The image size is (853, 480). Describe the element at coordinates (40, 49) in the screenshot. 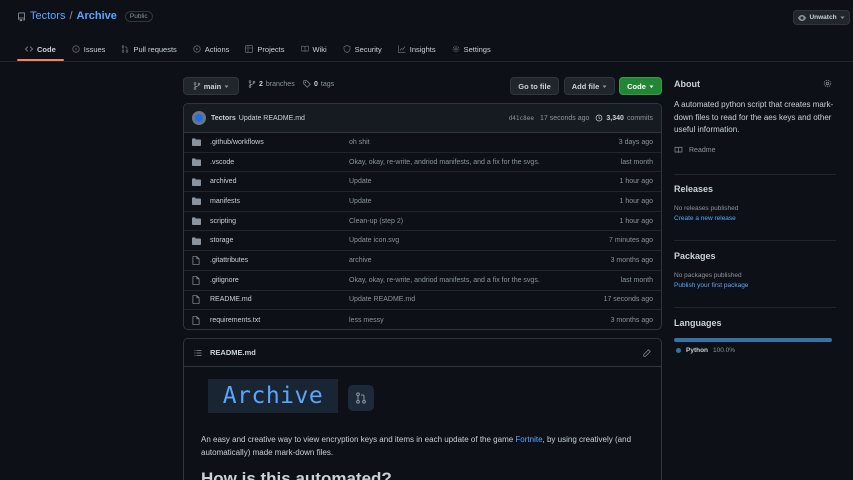

I see `tab-code: Code` at that location.